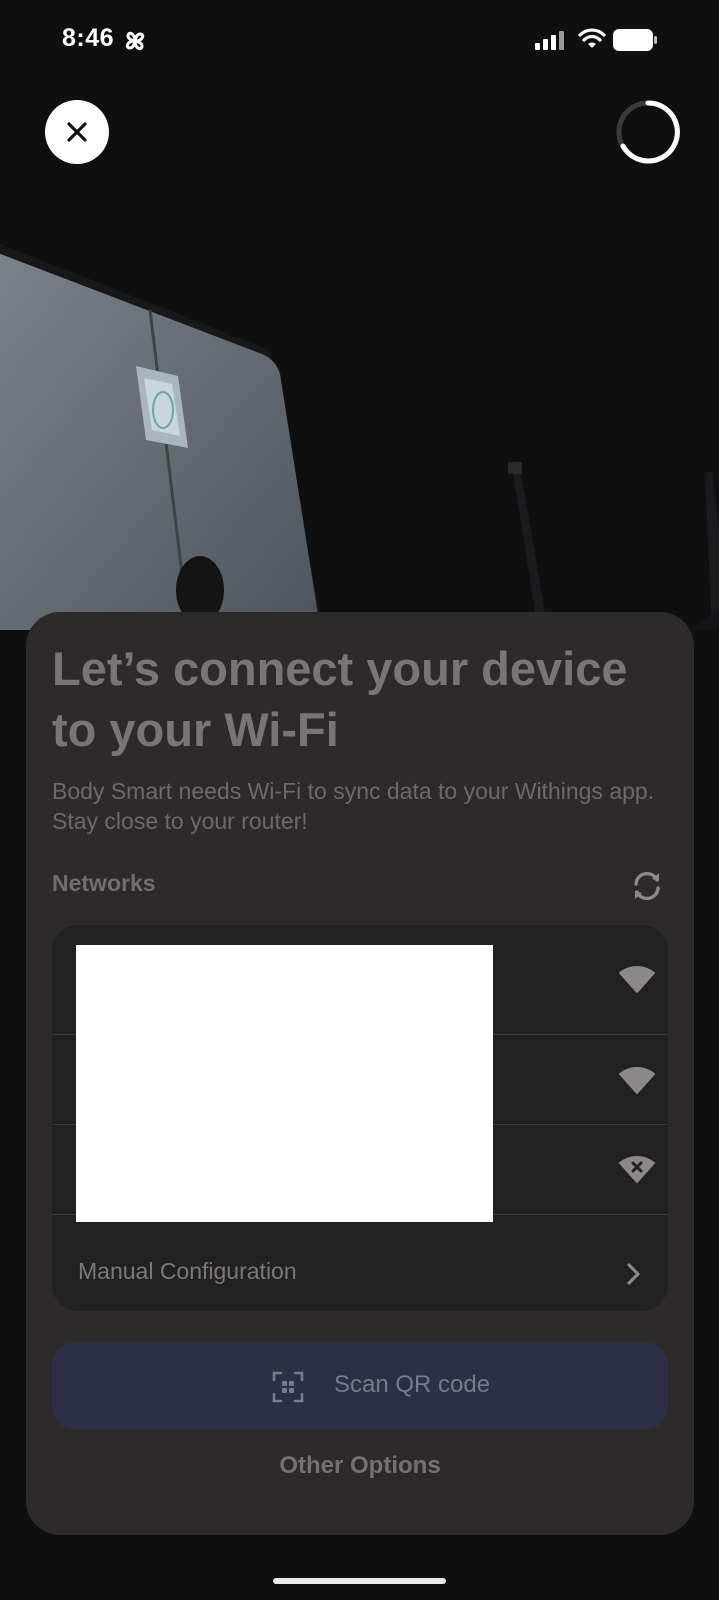  I want to click on qr-scan-icon, so click(288, 1387).